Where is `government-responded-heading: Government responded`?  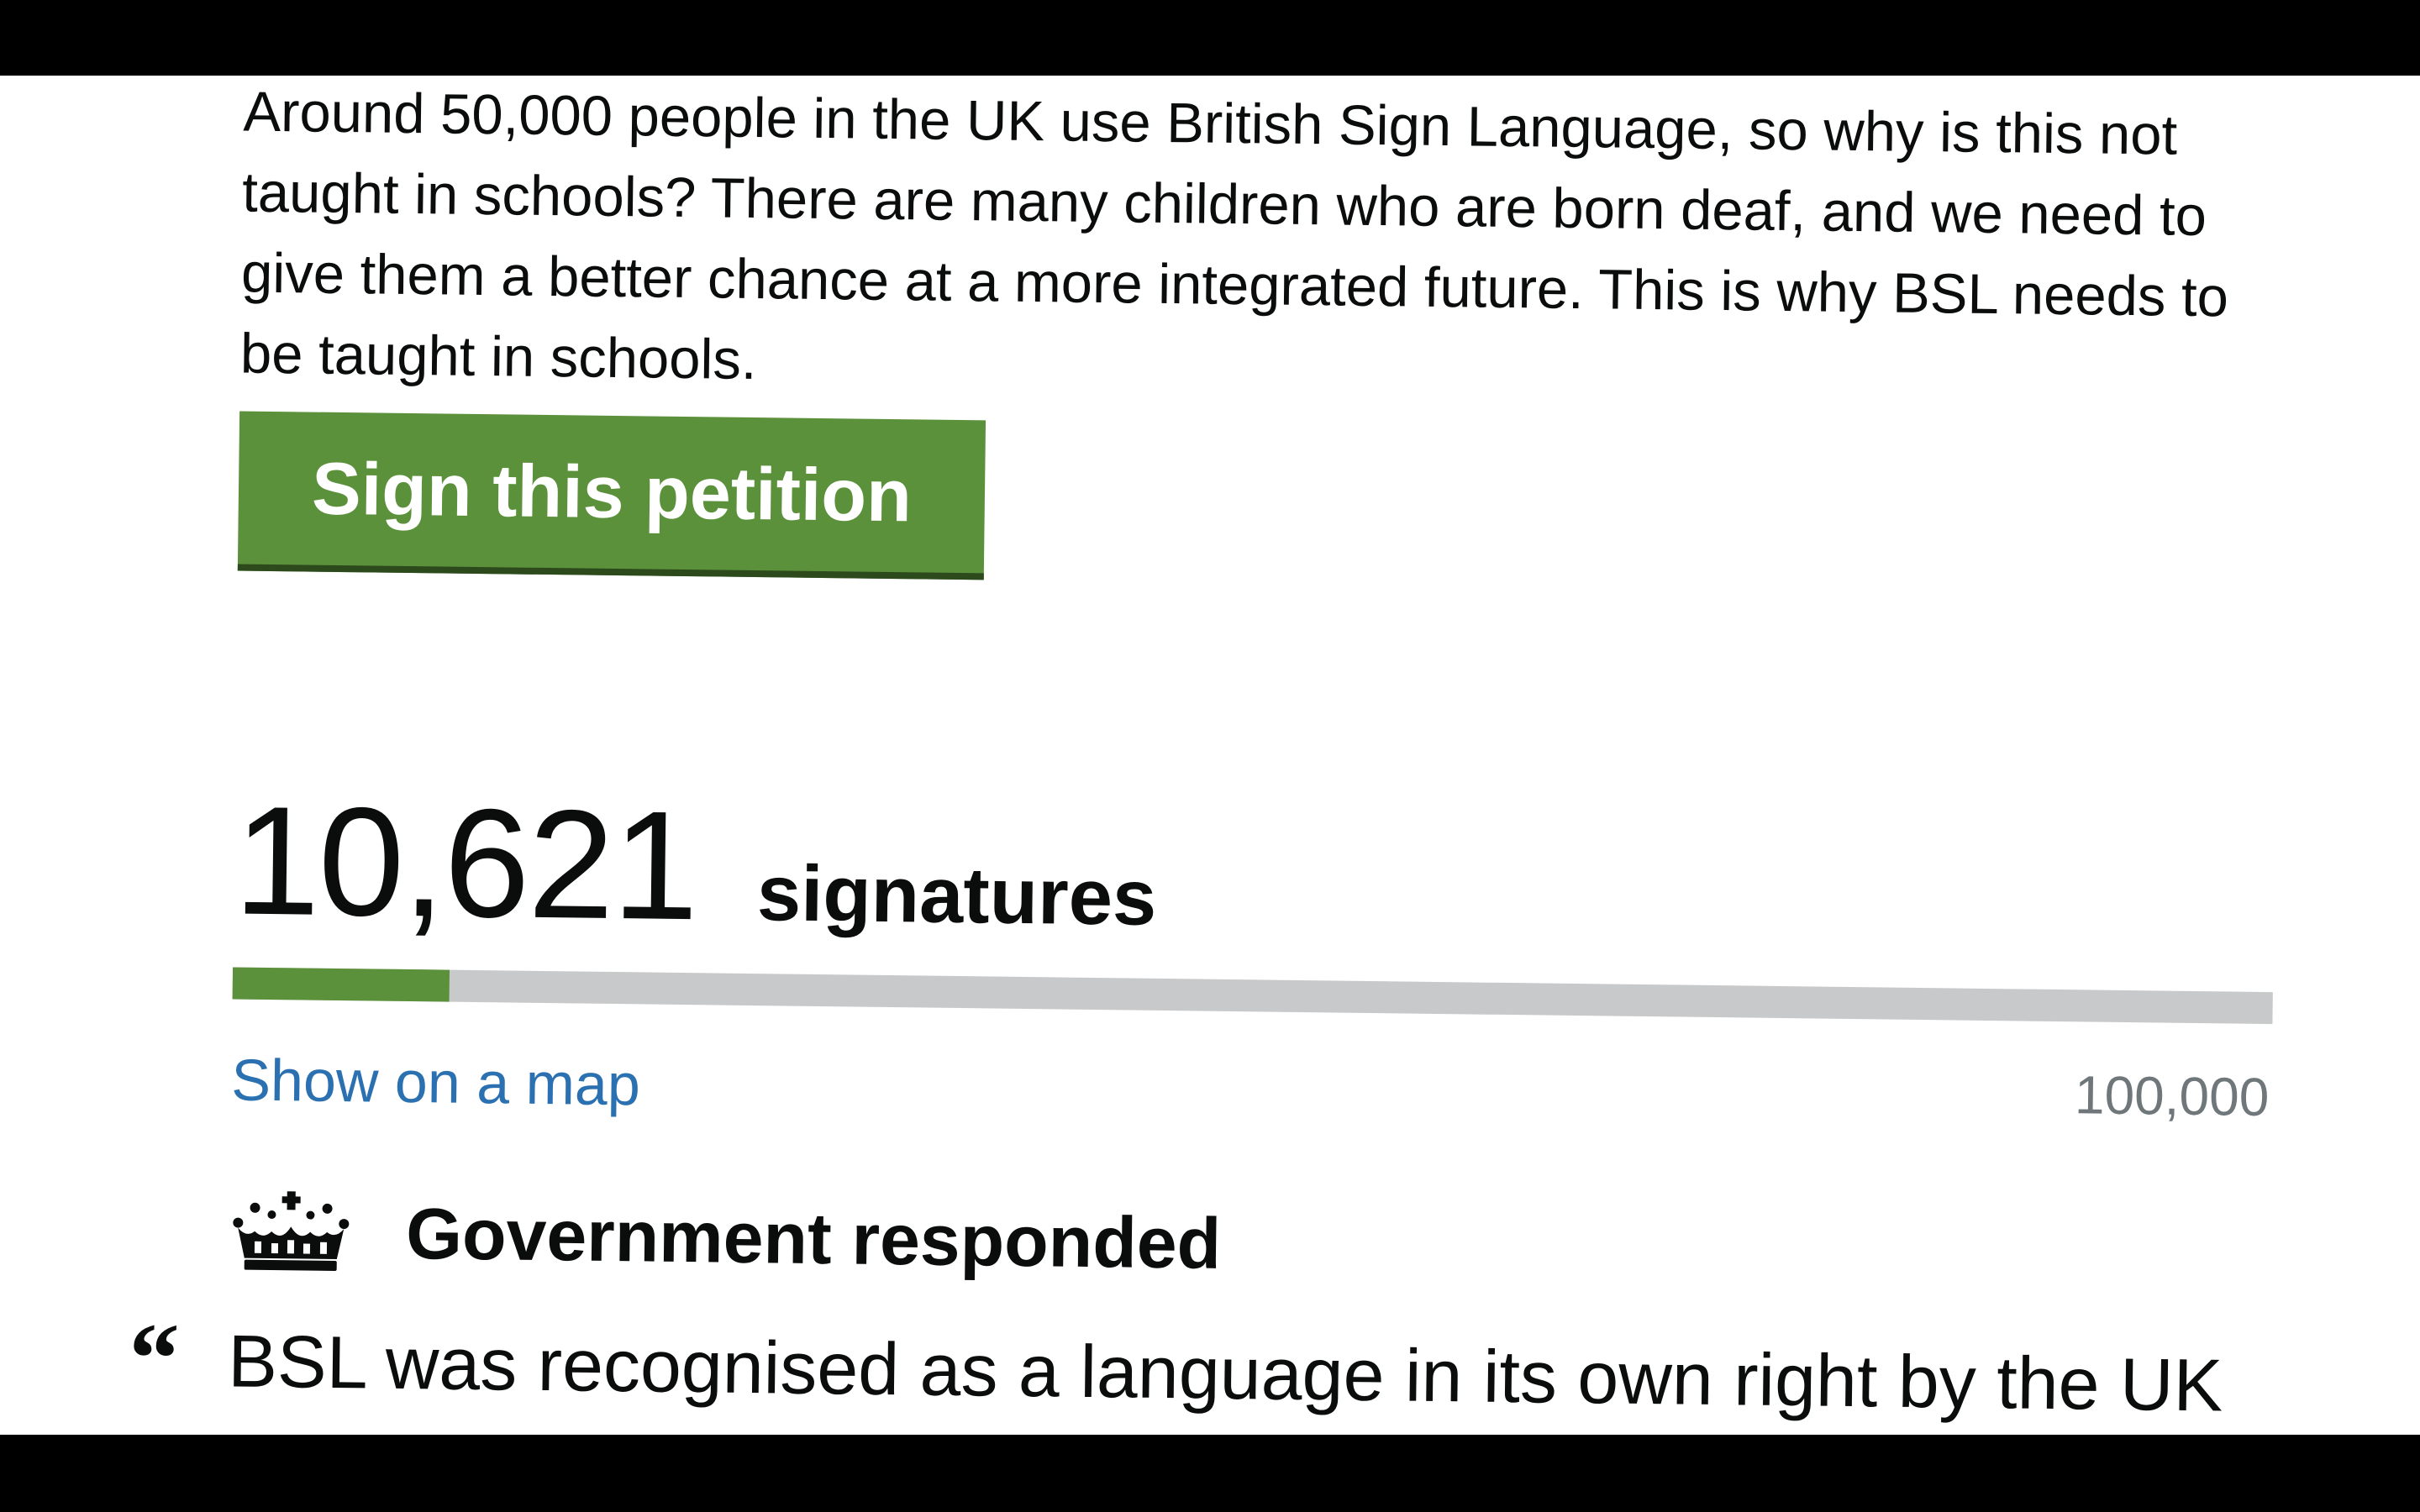
government-responded-heading: Government responded is located at coordinates (813, 1238).